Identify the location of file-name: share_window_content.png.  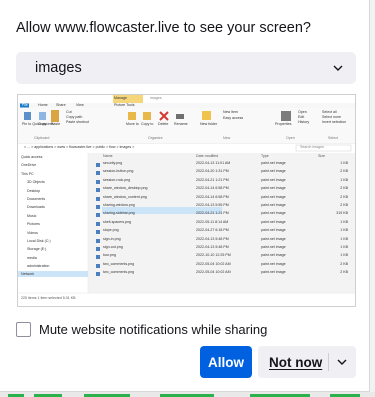
(125, 196).